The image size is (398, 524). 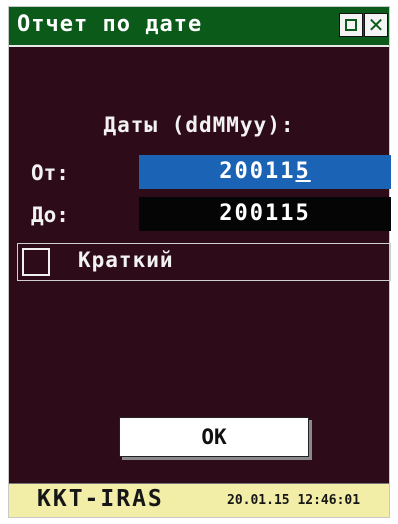 I want to click on close-icon: ✕, so click(x=376, y=25).